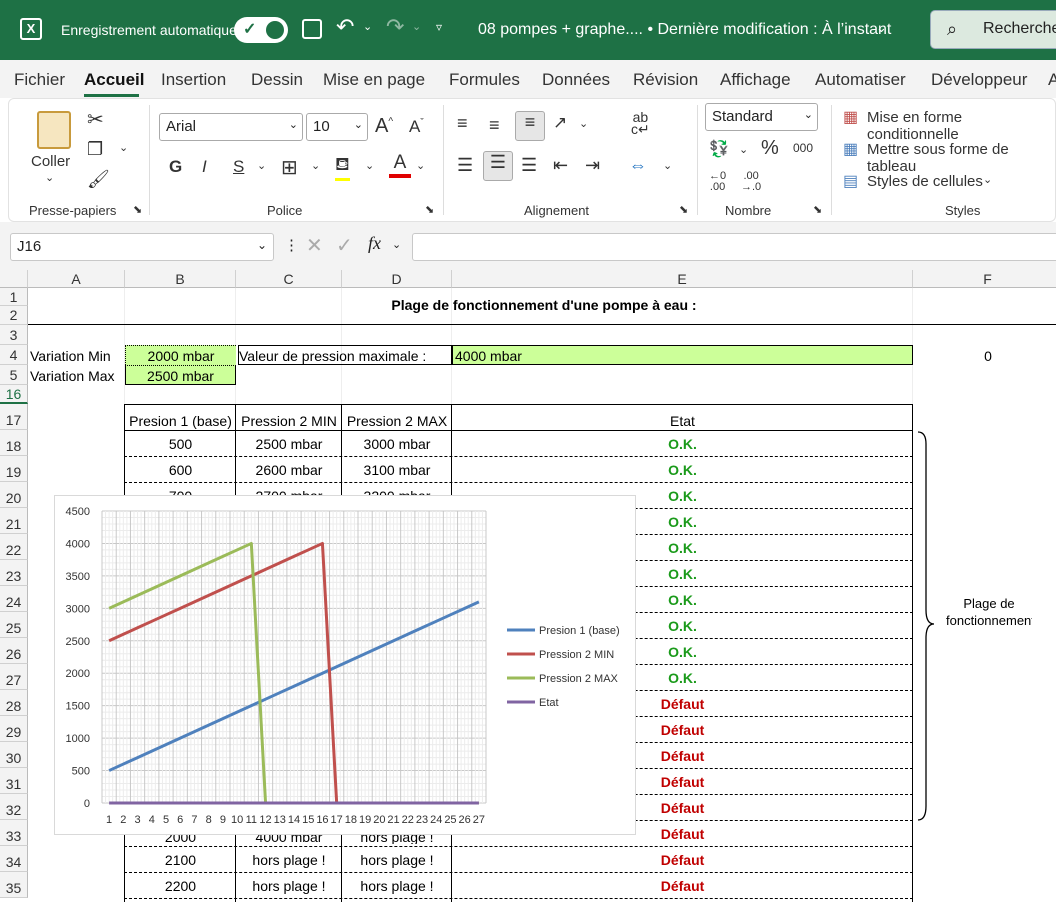 The image size is (1056, 904). Describe the element at coordinates (180, 375) in the screenshot. I see `variation-max-value: 2500 mbar` at that location.